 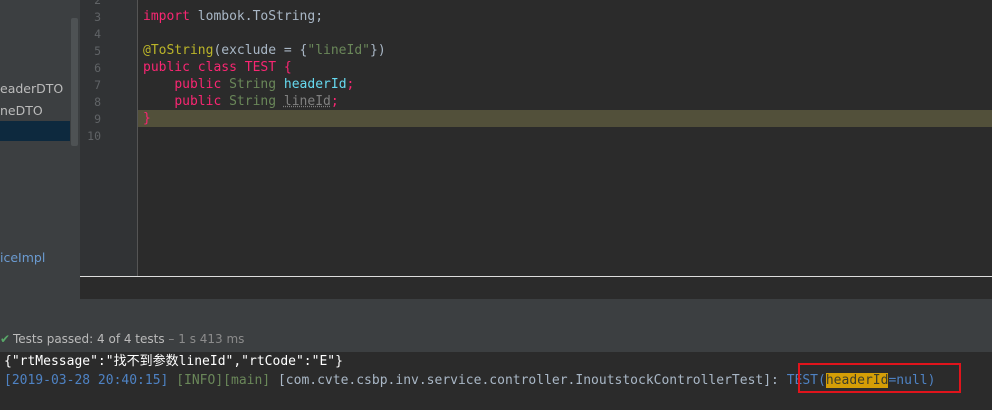 I want to click on sidebar-item-headerdto: eaderDTO, so click(x=31, y=88).